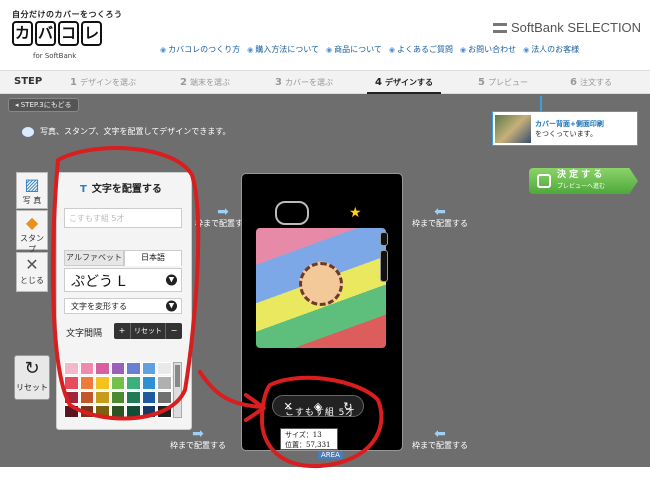 The image size is (650, 480). Describe the element at coordinates (126, 283) in the screenshot. I see `panel-circle` at that location.